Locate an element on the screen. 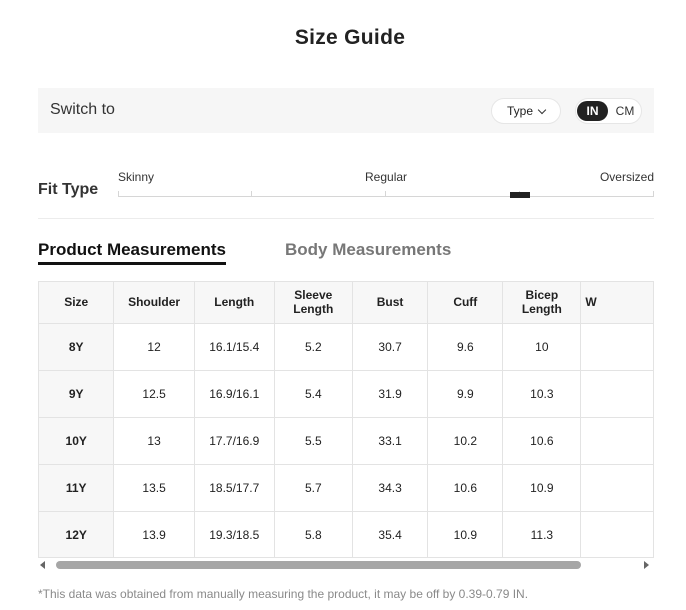 The image size is (686, 610). table-cell: 19.3/18.5 is located at coordinates (234, 534).